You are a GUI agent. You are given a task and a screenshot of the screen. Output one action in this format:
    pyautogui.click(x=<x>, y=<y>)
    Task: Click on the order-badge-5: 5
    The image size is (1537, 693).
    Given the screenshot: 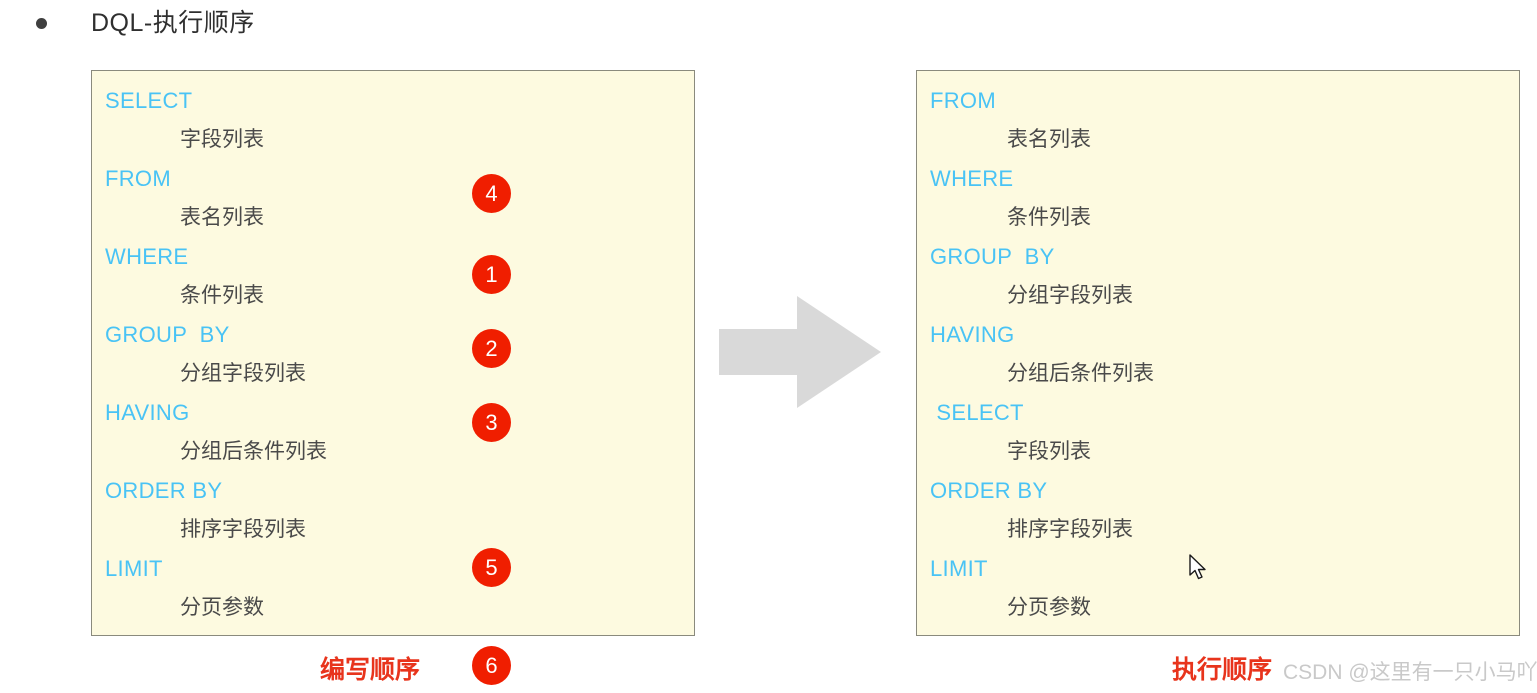 What is the action you would take?
    pyautogui.click(x=491, y=567)
    